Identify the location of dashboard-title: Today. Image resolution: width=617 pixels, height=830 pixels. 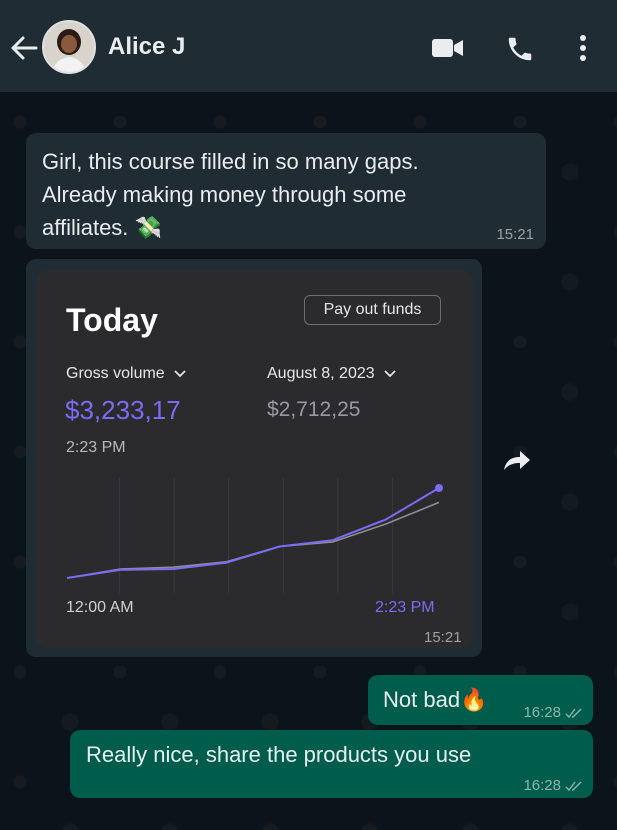
(112, 320).